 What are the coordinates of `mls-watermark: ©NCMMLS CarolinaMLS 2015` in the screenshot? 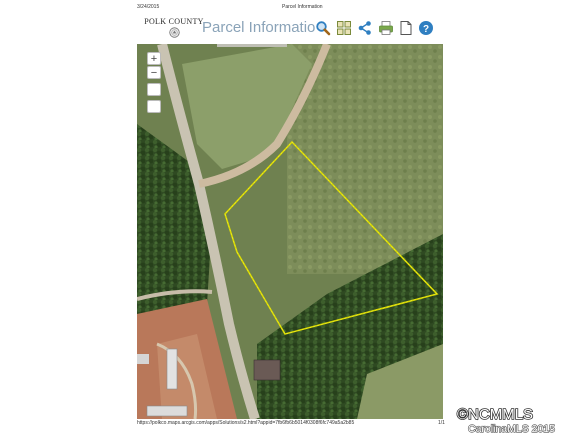 It's located at (506, 419).